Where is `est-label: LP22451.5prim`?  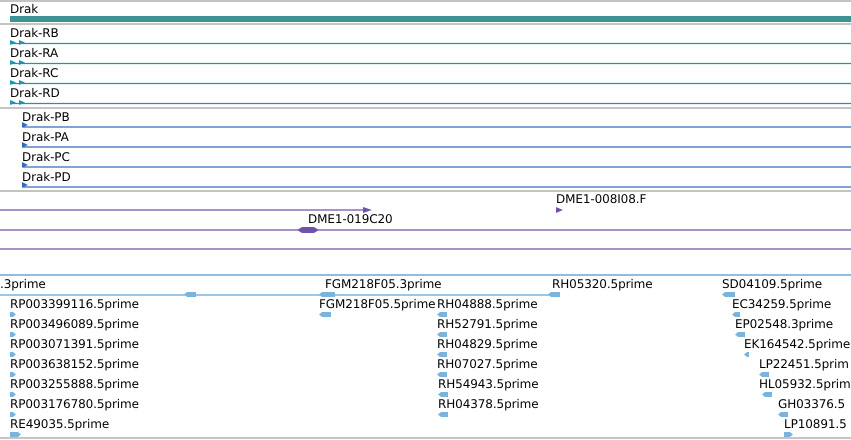
est-label: LP22451.5prim is located at coordinates (804, 364).